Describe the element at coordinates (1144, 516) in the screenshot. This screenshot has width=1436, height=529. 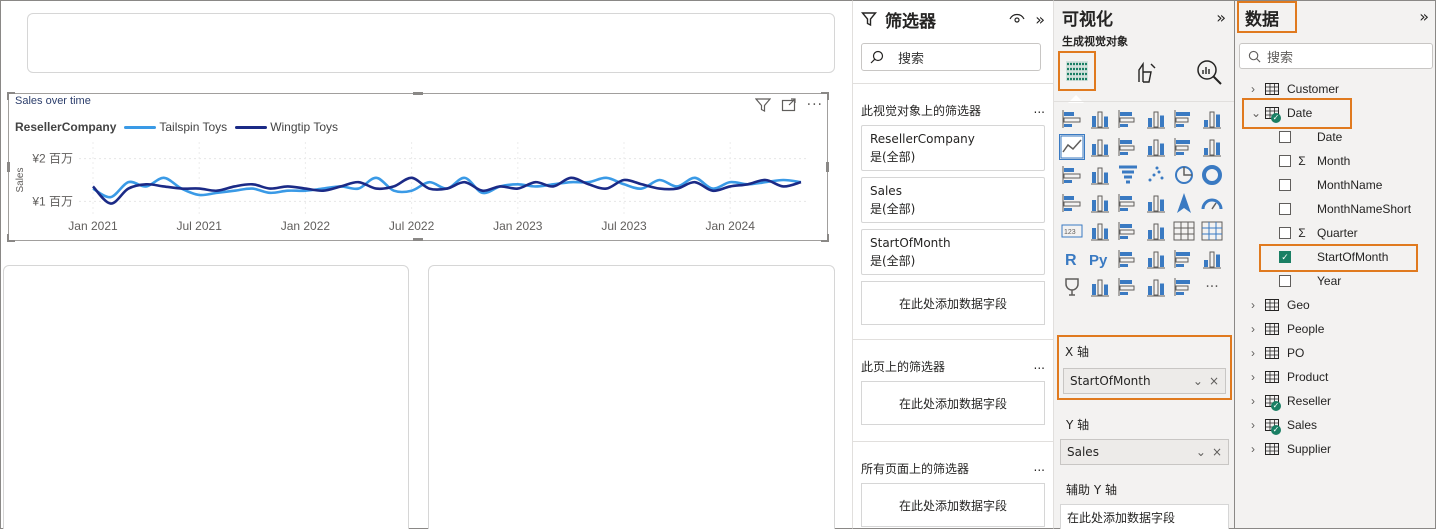
I see `secondary-y-drop-zone: 在此处添加数据字段` at that location.